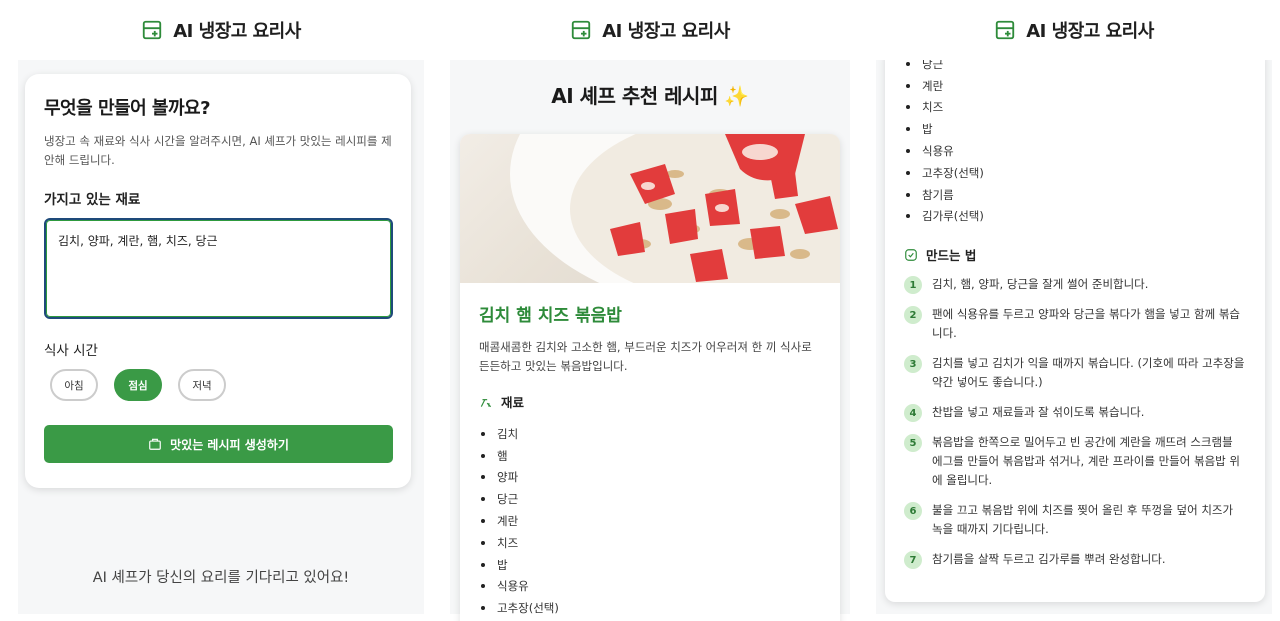 The width and height of the screenshot is (1280, 621). I want to click on steps-heading: 만드는 법, so click(1075, 254).